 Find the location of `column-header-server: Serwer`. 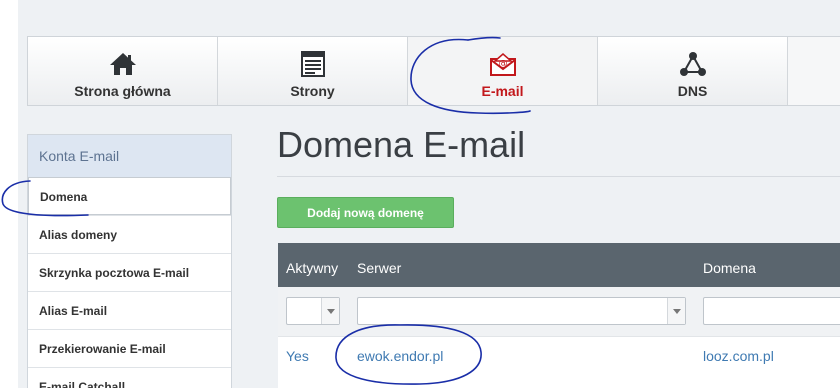

column-header-server: Serwer is located at coordinates (379, 268).